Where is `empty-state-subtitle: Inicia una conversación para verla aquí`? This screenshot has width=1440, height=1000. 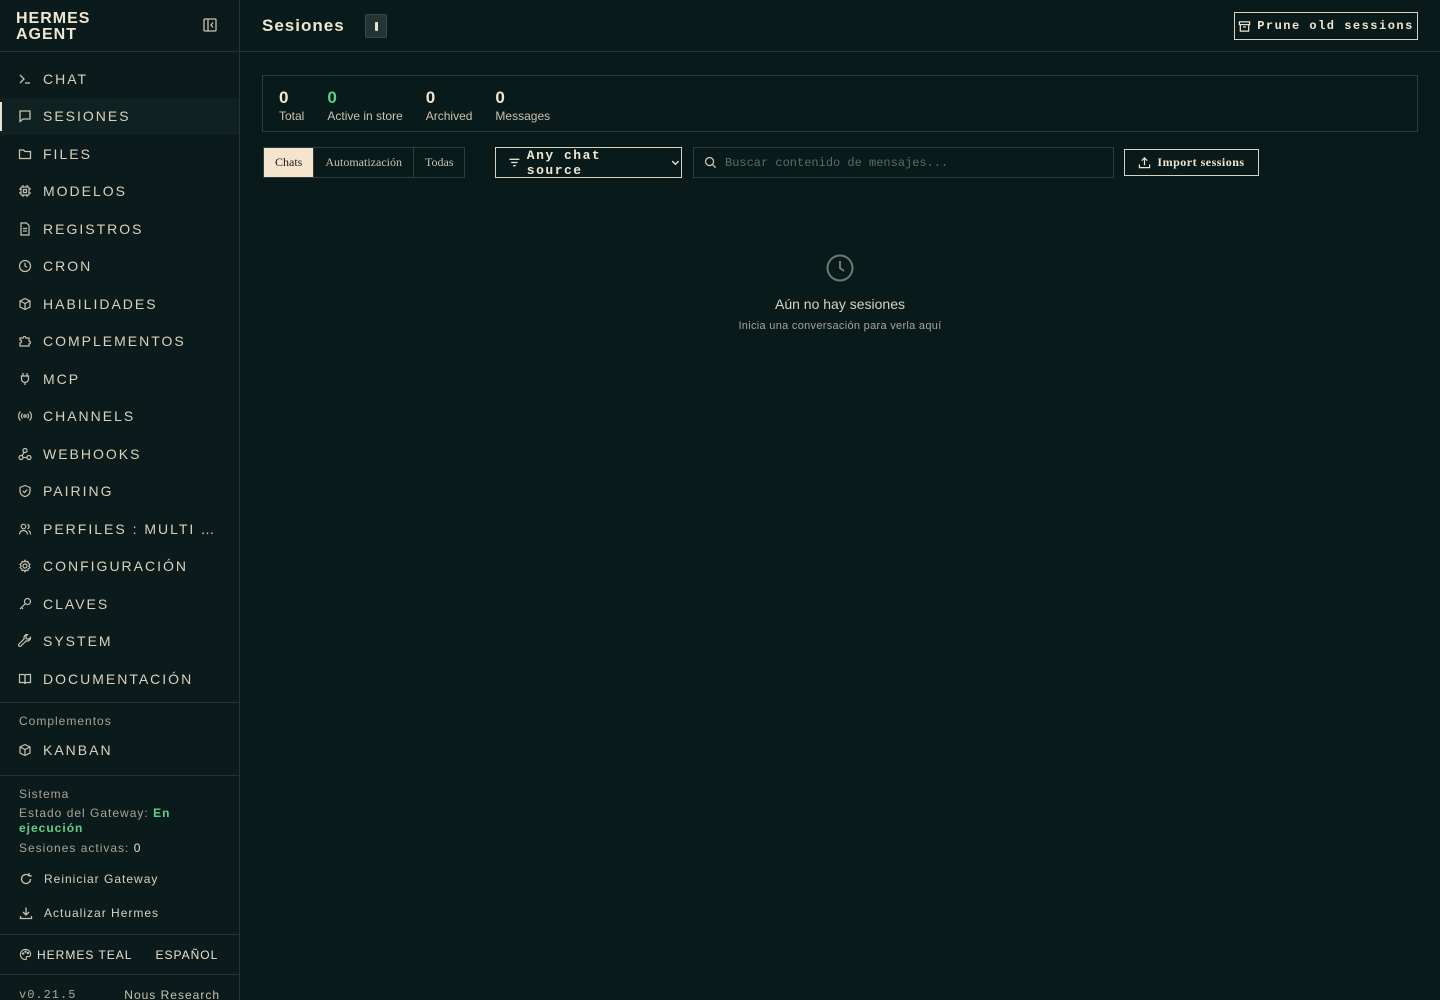 empty-state-subtitle: Inicia una conversación para verla aquí is located at coordinates (840, 326).